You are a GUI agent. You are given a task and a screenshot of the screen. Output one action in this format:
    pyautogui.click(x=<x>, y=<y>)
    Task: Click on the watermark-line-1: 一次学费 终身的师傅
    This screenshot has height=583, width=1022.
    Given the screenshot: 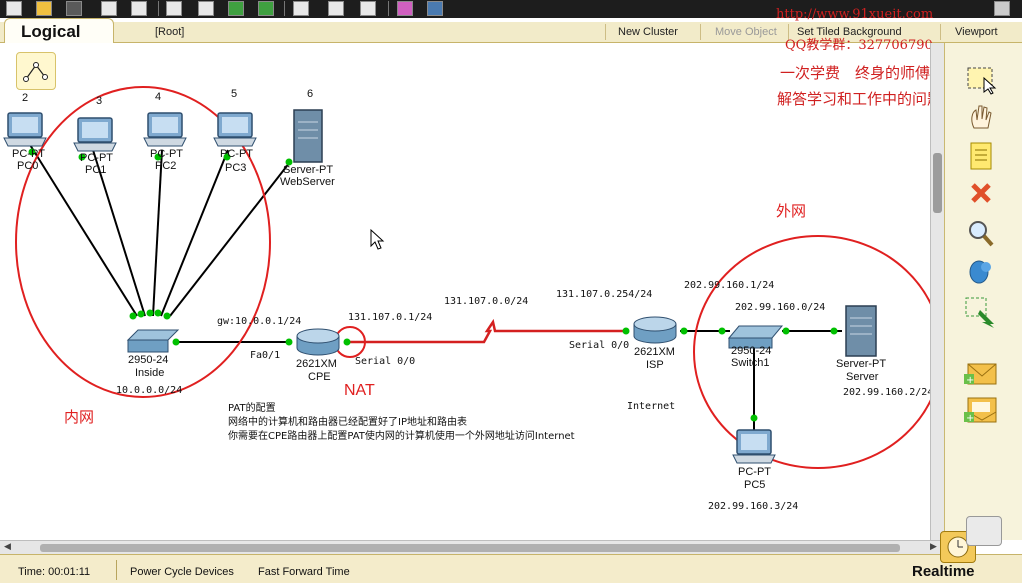 What is the action you would take?
    pyautogui.click(x=855, y=73)
    